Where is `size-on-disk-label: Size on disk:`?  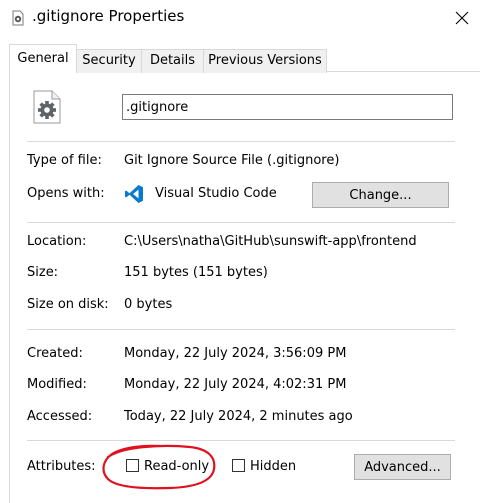
size-on-disk-label: Size on disk: is located at coordinates (68, 304).